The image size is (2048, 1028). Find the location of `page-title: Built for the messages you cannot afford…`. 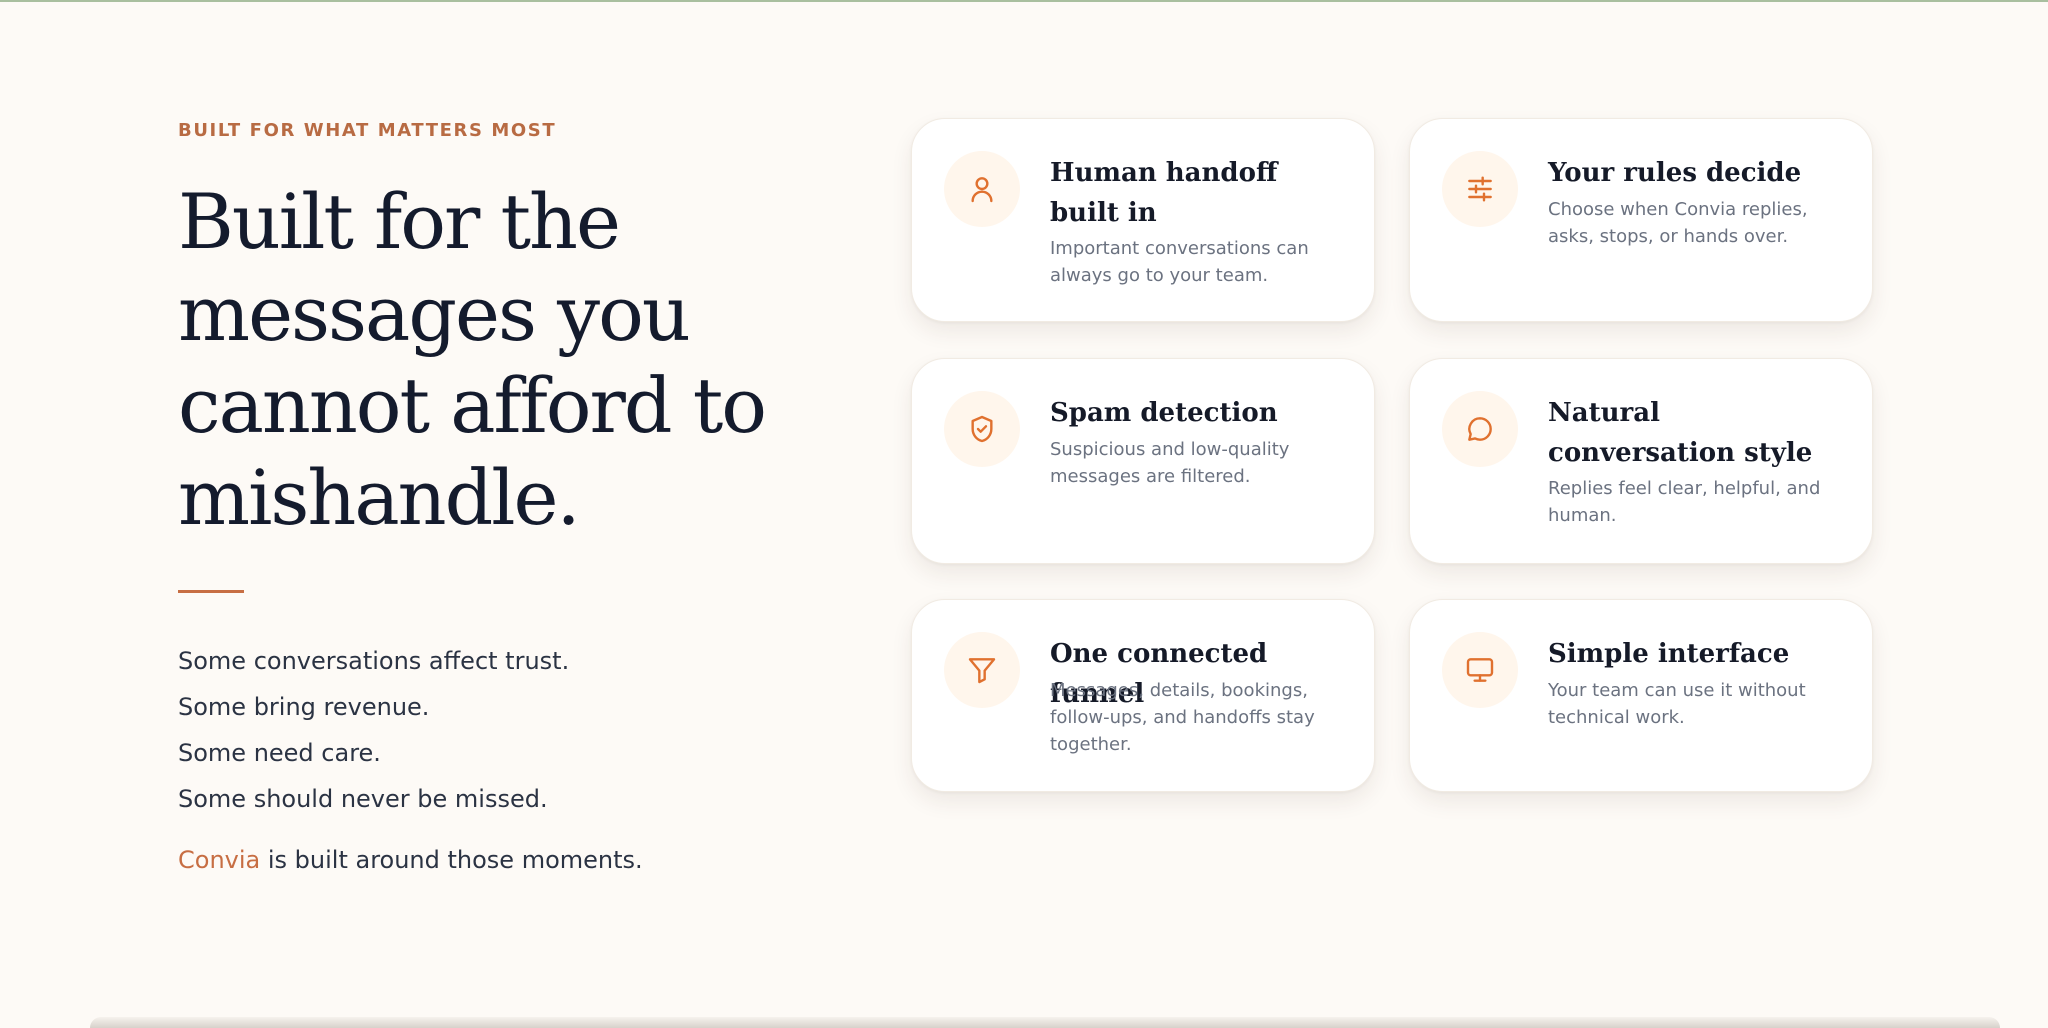

page-title: Built for the messages you cannot afford… is located at coordinates (472, 359).